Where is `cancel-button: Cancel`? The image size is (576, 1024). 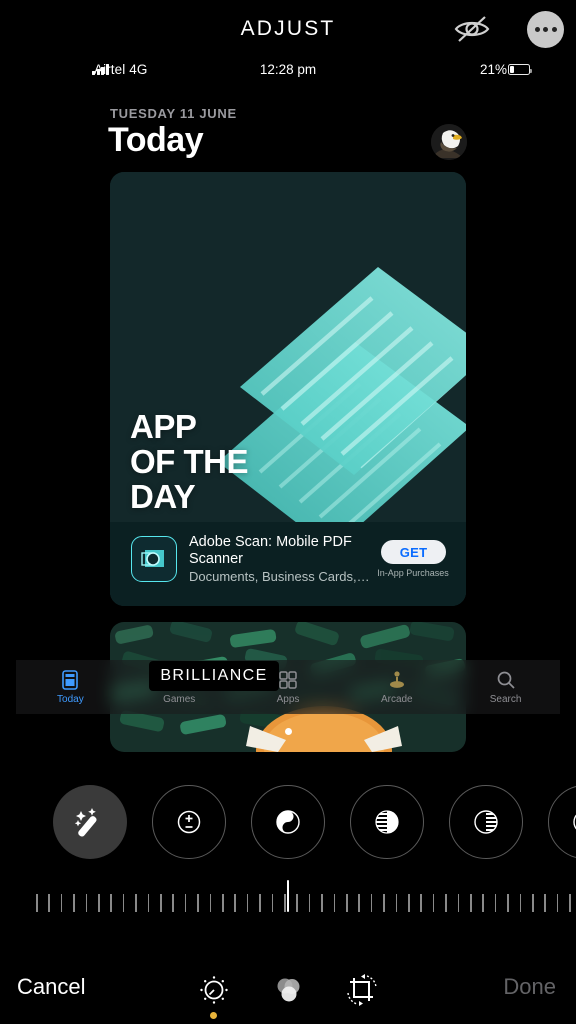 cancel-button: Cancel is located at coordinates (51, 987).